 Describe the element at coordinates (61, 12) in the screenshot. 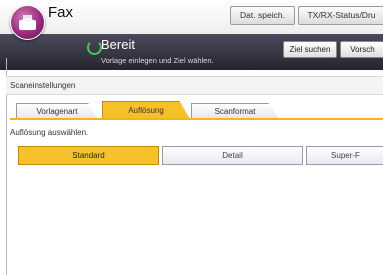

I see `app-title: Fax` at that location.